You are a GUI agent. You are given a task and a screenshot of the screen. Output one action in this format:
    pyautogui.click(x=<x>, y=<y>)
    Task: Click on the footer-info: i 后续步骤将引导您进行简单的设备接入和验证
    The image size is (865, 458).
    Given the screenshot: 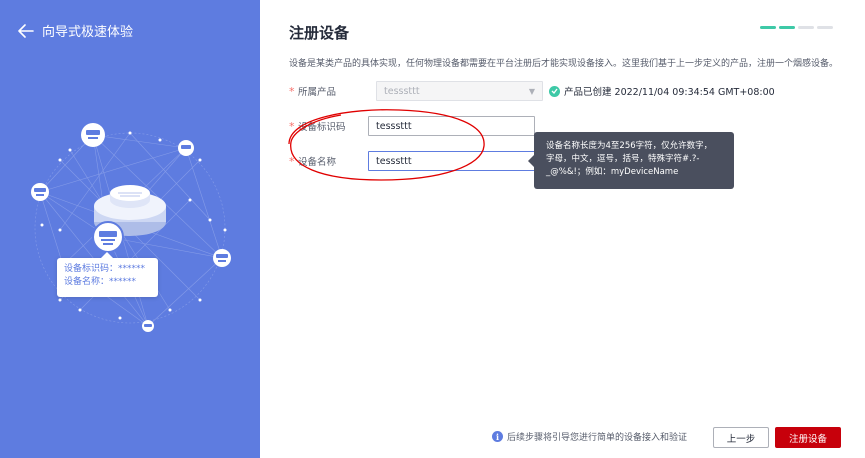 What is the action you would take?
    pyautogui.click(x=589, y=436)
    